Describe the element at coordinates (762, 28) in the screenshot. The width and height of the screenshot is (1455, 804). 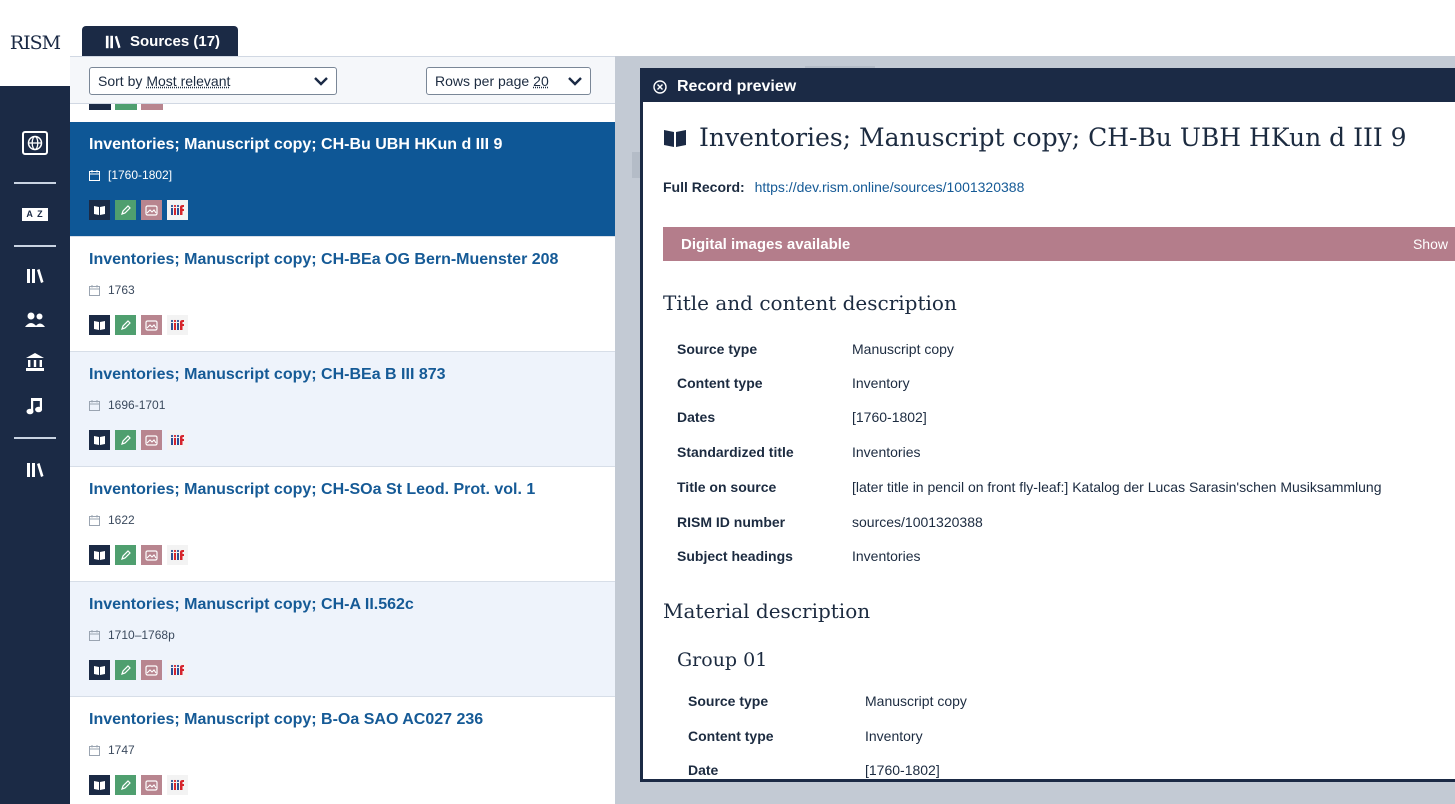
I see `top-bar` at that location.